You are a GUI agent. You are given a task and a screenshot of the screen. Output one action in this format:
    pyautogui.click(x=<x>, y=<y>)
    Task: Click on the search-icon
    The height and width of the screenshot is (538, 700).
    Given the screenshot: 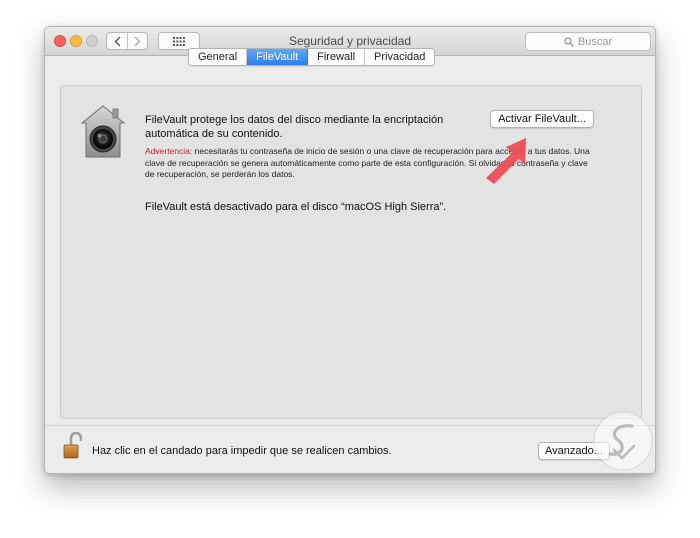 What is the action you would take?
    pyautogui.click(x=569, y=41)
    